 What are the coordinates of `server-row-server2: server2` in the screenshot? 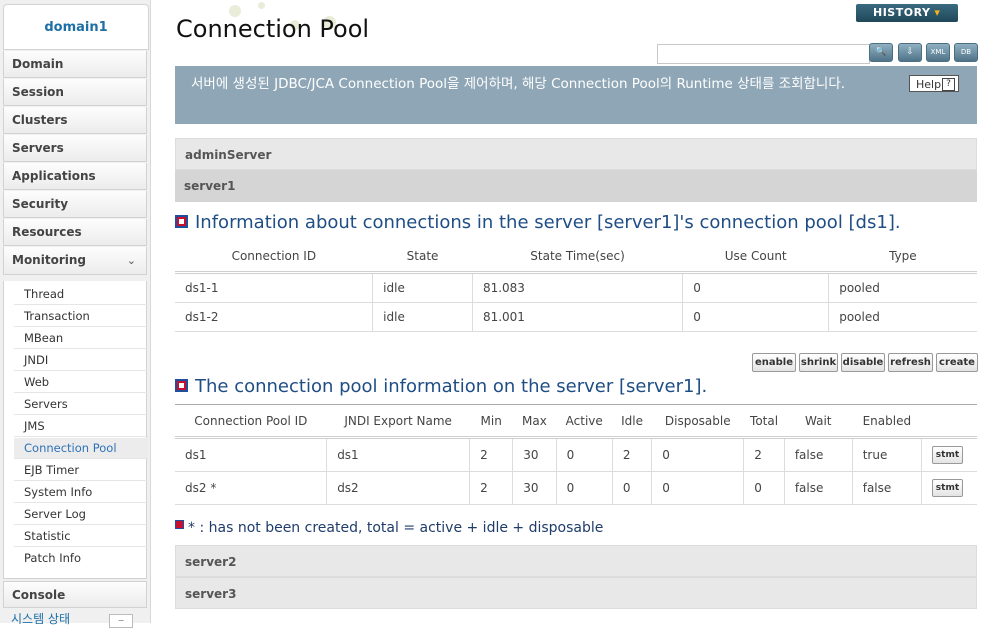 It's located at (576, 561).